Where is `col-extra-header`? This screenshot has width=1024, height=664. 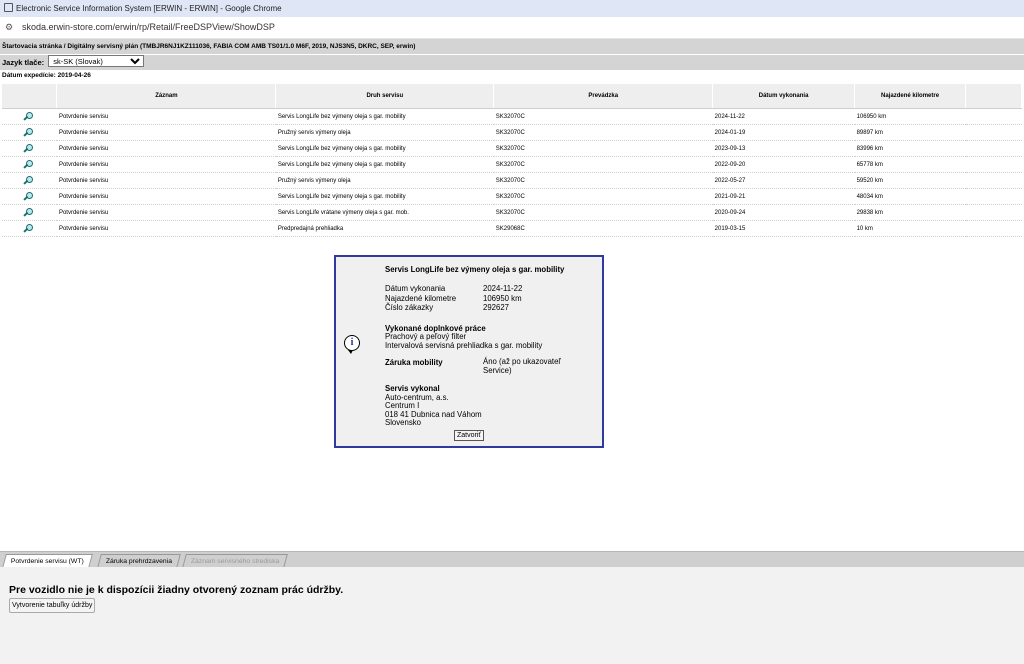
col-extra-header is located at coordinates (993, 96).